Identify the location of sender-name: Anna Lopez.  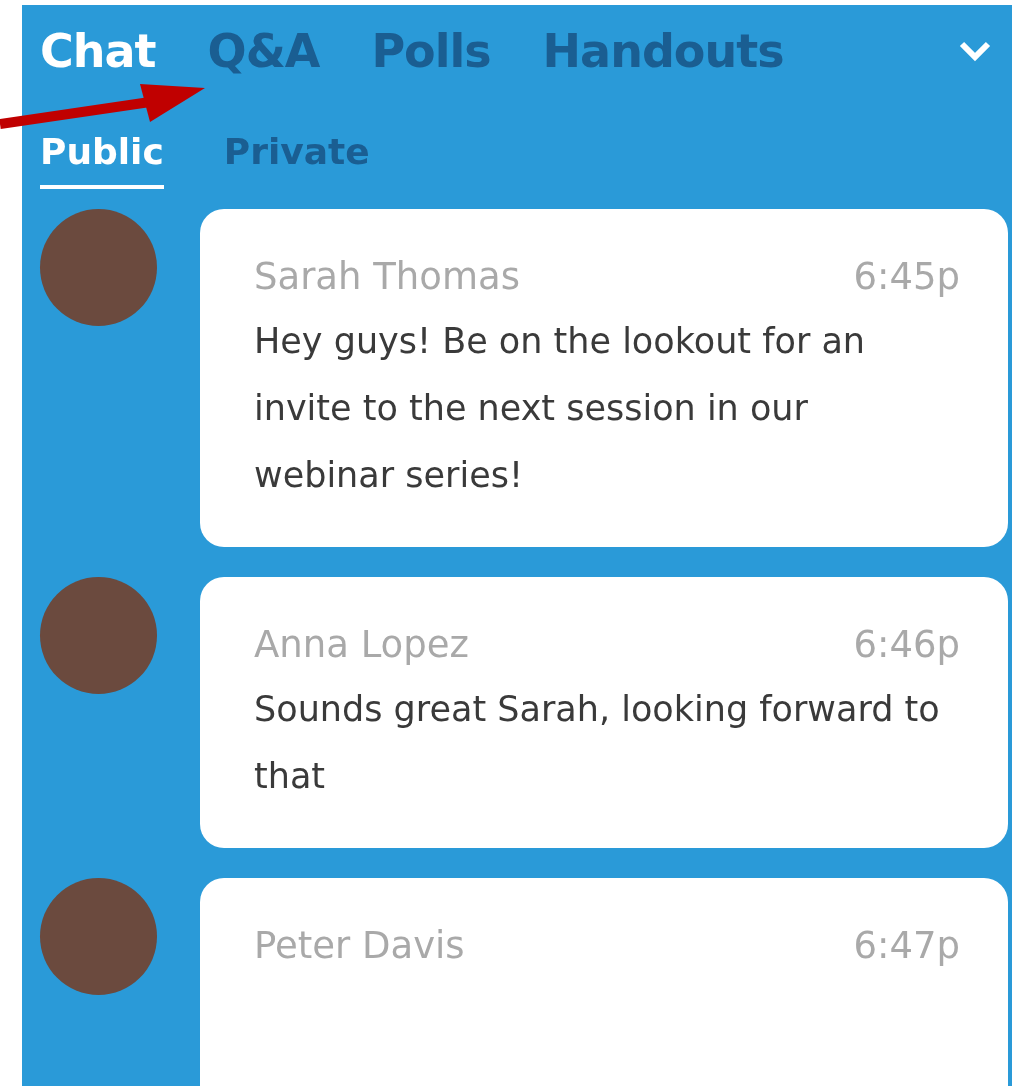
(361, 644).